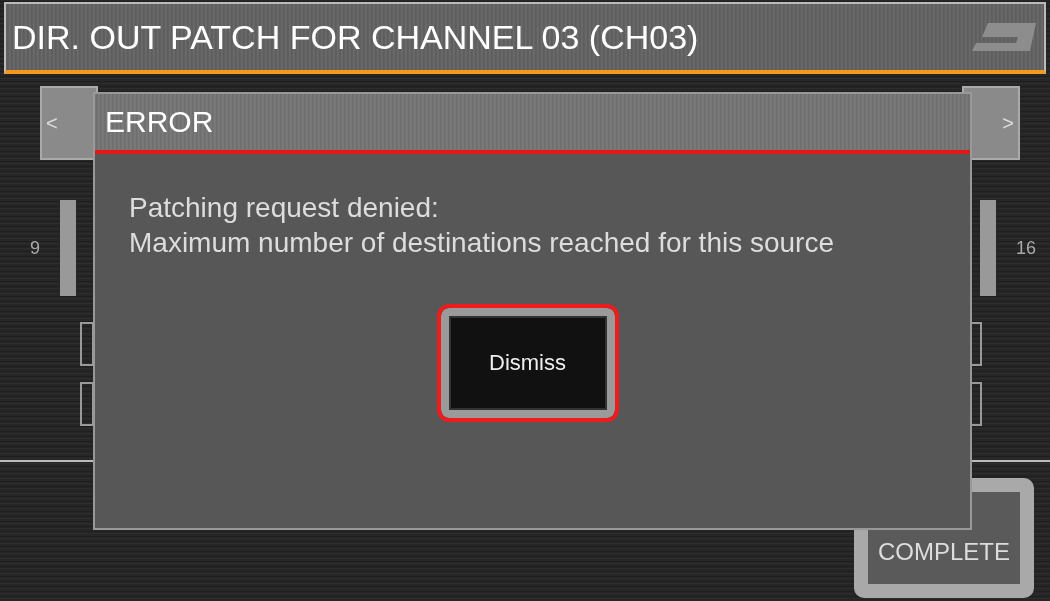 This screenshot has height=601, width=1050. I want to click on error-message: Patching request denied: Maximum number of destinations reached for this source, so click(482, 225).